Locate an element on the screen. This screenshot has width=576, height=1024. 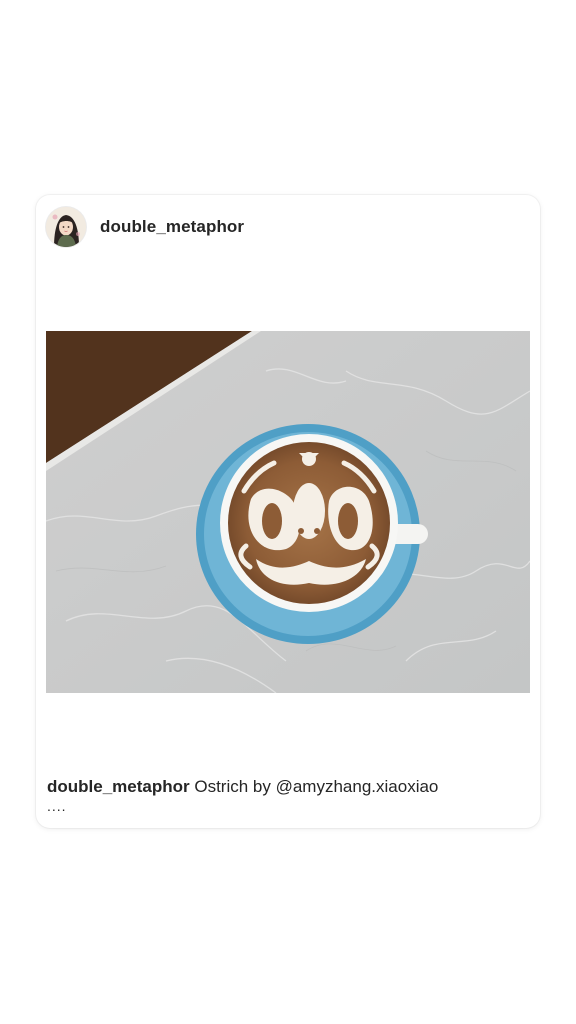
avatar is located at coordinates (66, 227).